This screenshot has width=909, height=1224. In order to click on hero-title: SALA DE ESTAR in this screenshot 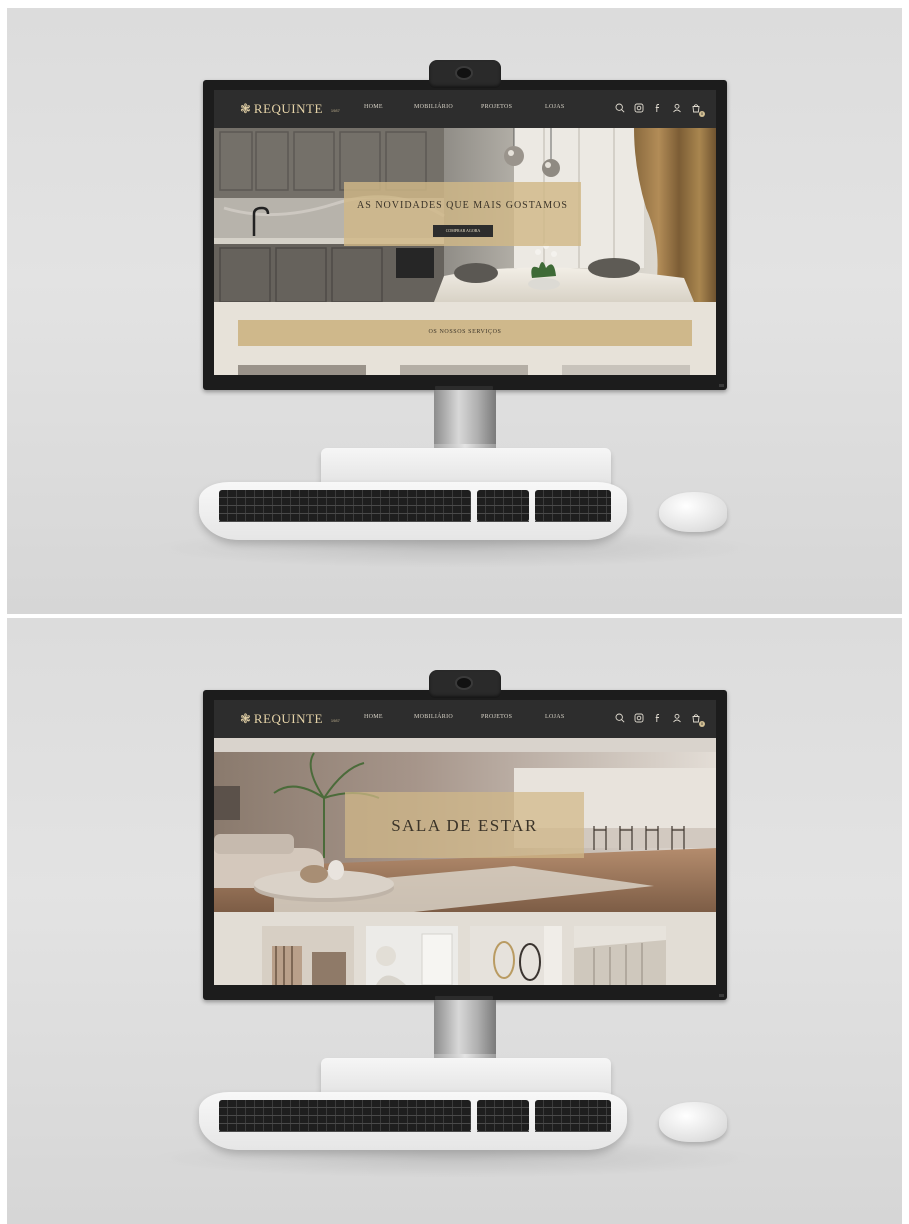, I will do `click(464, 825)`.